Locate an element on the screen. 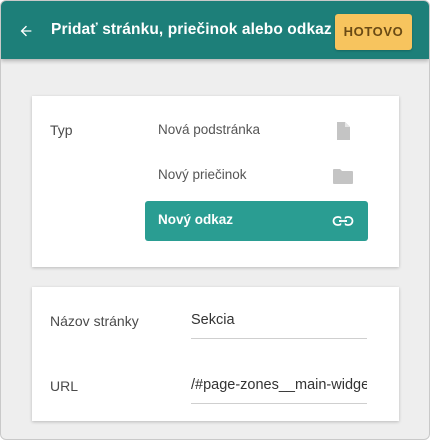 The height and width of the screenshot is (440, 430). arrow-left-icon is located at coordinates (26, 31).